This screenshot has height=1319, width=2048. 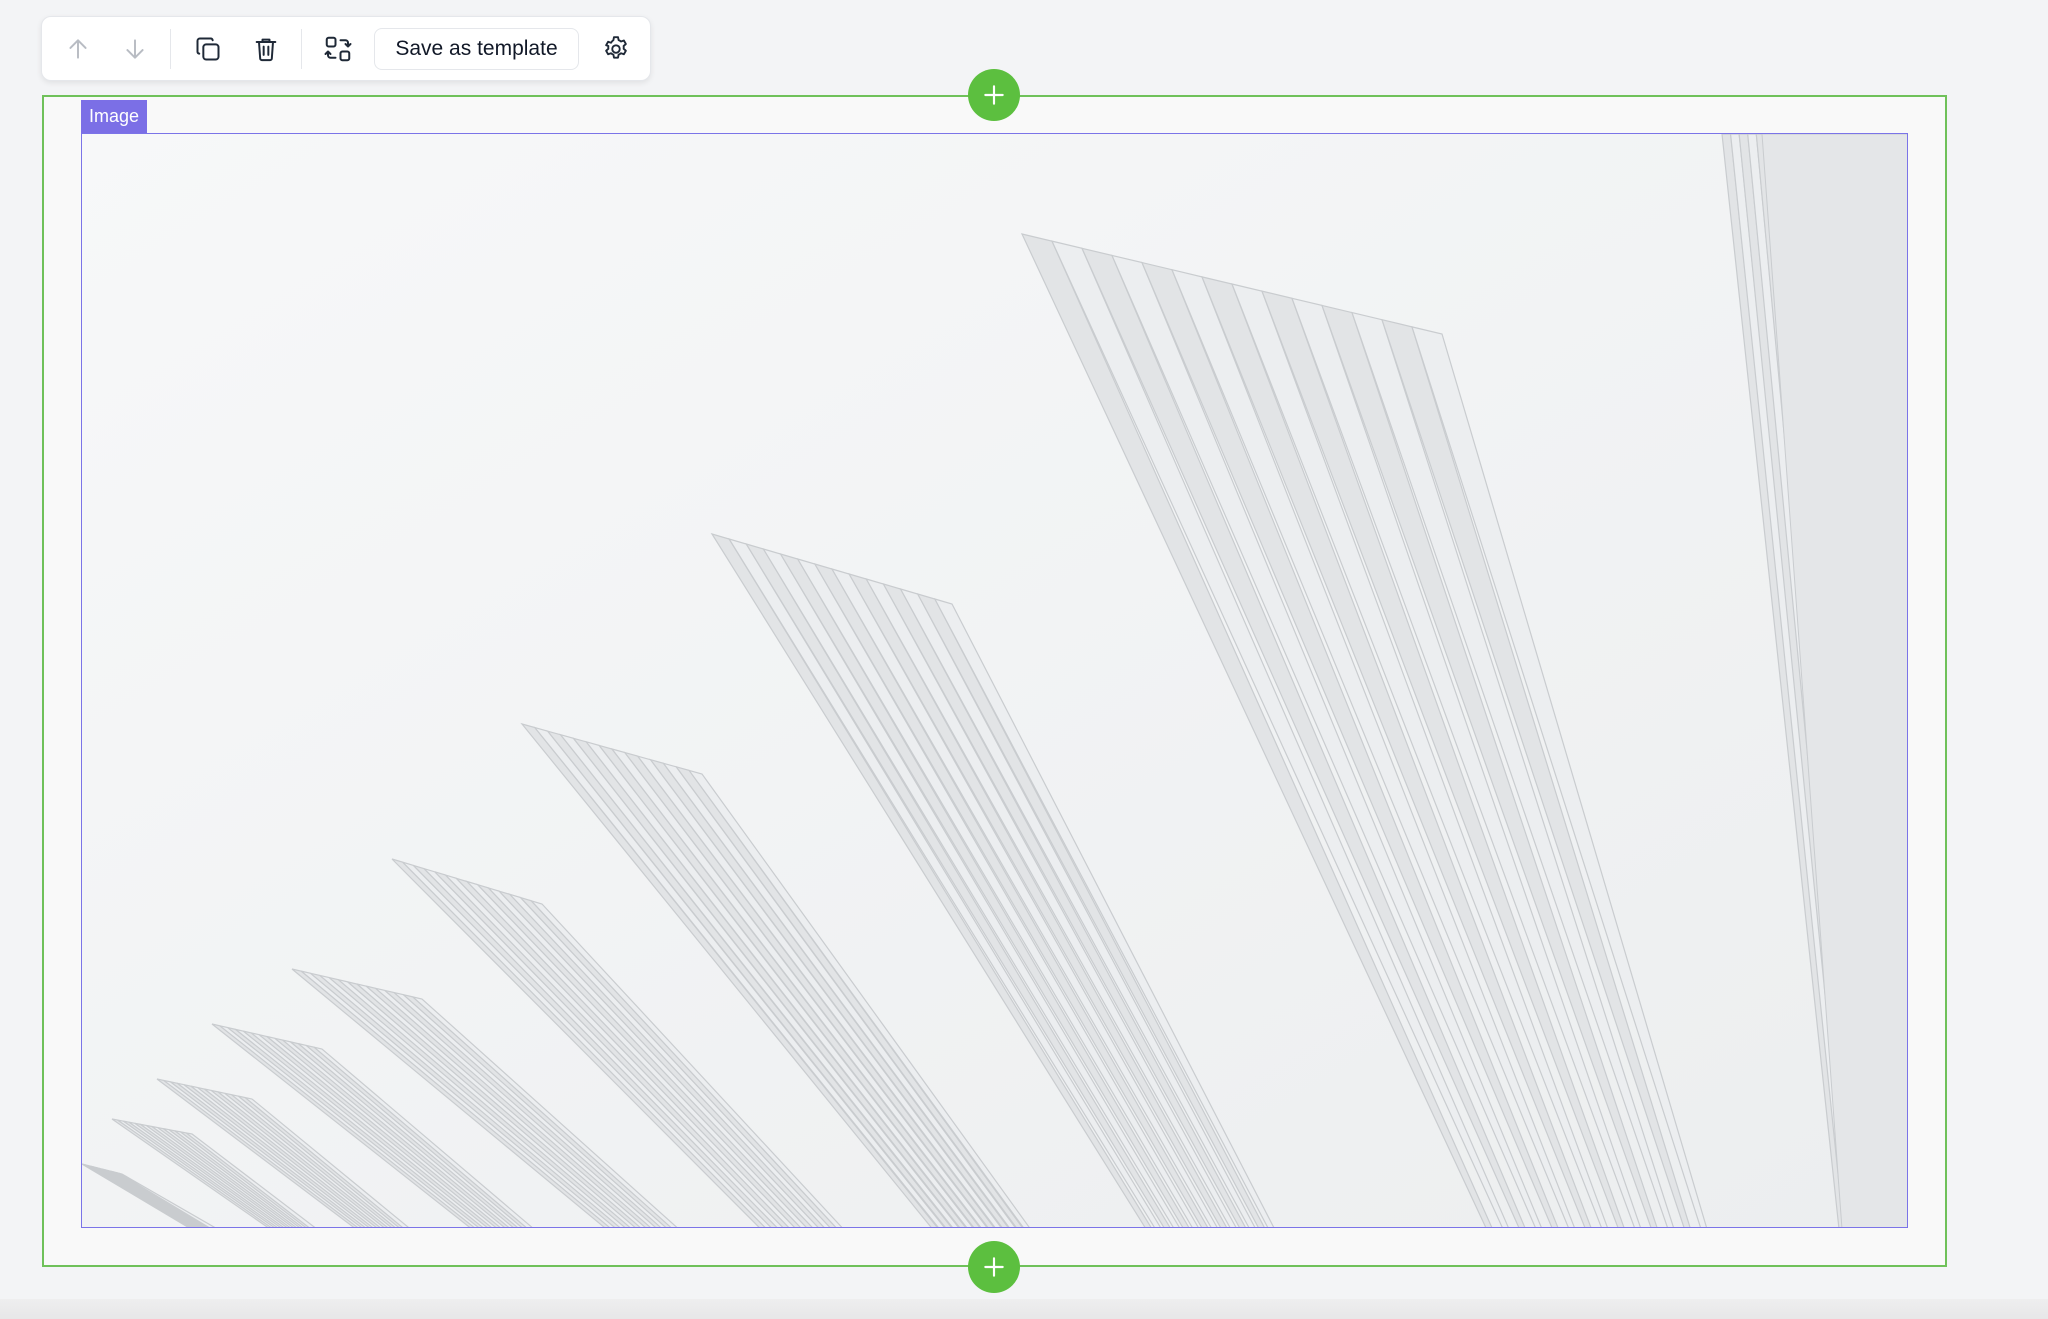 I want to click on delete-button, so click(x=266, y=49).